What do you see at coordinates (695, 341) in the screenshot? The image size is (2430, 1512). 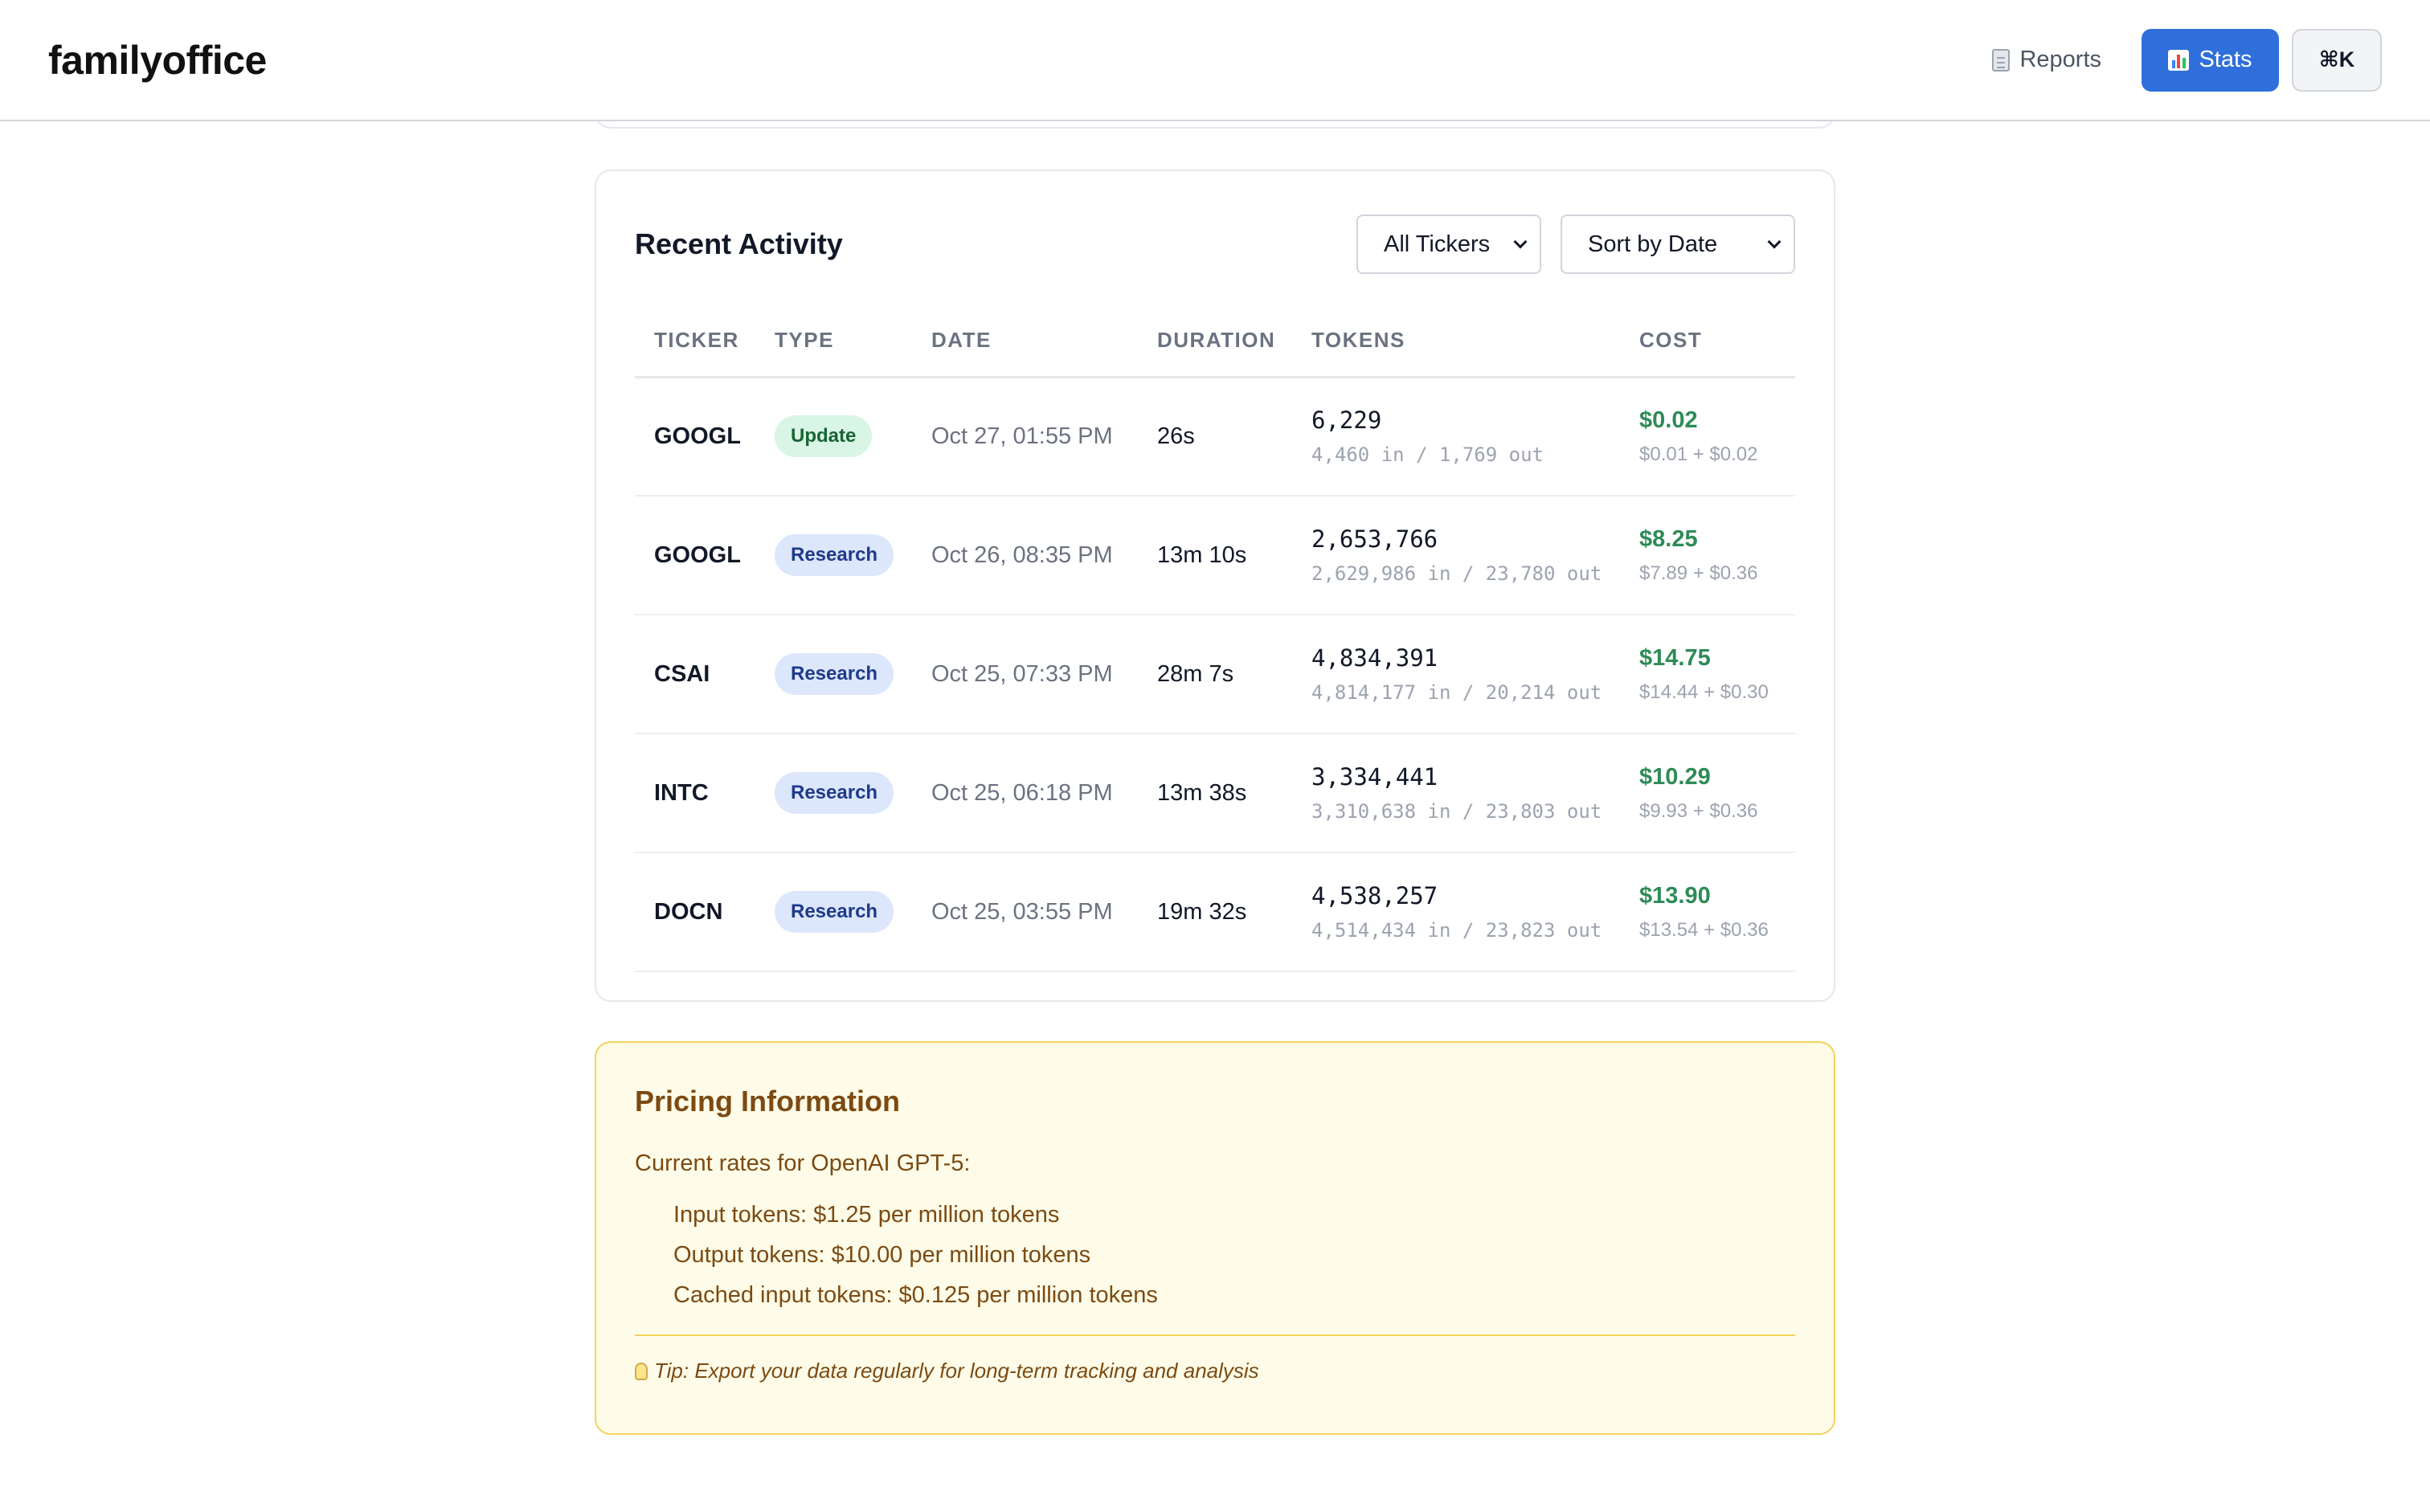 I see `column-header-ticker: TICKER` at bounding box center [695, 341].